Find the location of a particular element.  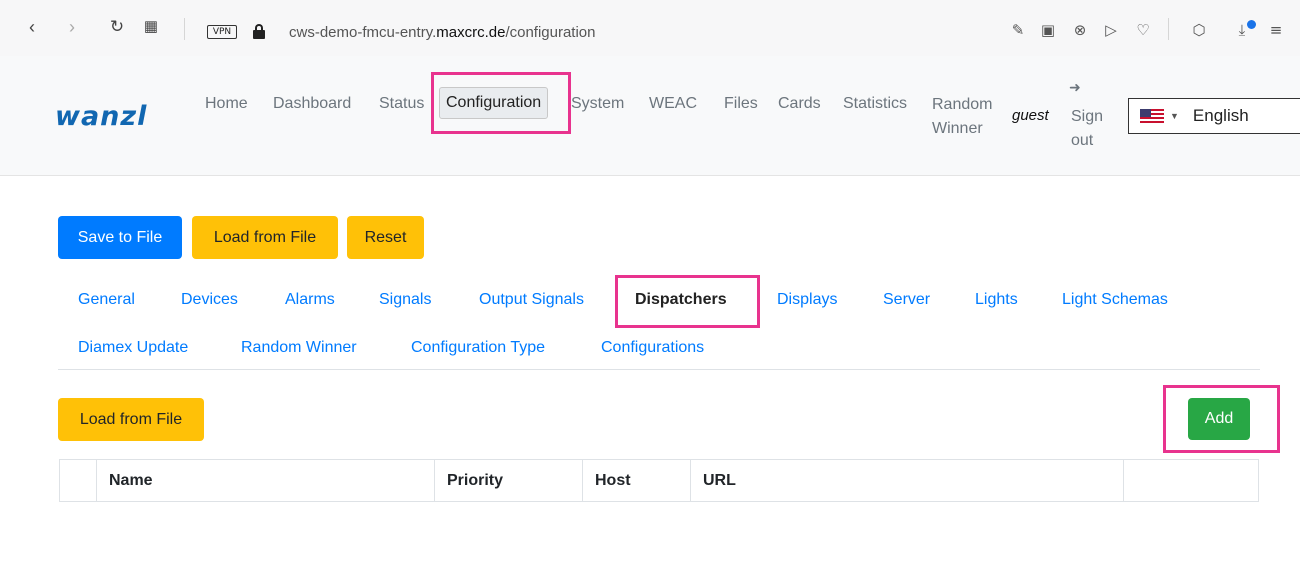

nav-weac: WEAC is located at coordinates (673, 104).